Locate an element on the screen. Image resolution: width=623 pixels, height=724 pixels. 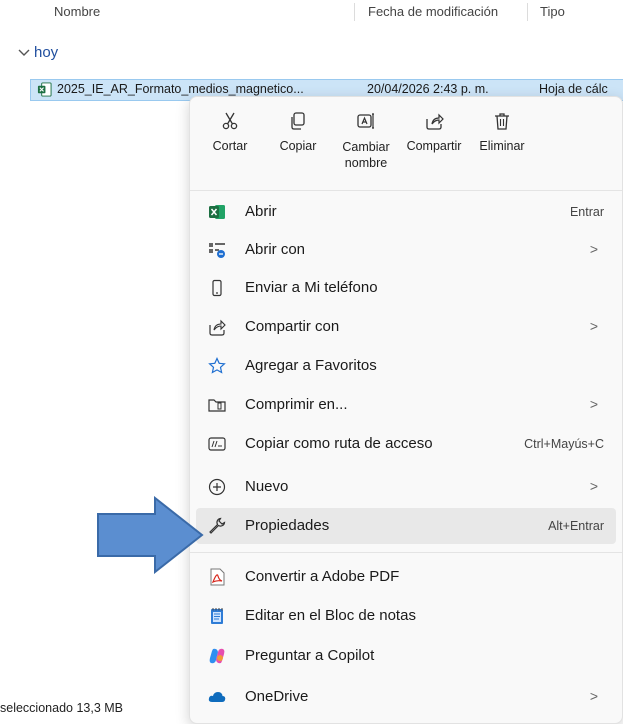
menu-item-send-to-phone: Enviar a Mi teléfono is located at coordinates (406, 288).